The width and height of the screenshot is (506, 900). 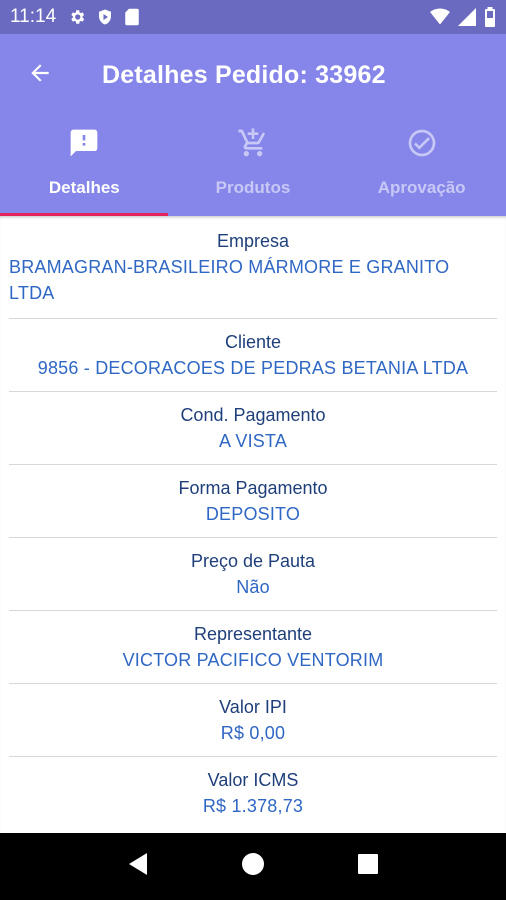 What do you see at coordinates (253, 720) in the screenshot?
I see `field-valor-ipi: Valor IPI R$ 0,00` at bounding box center [253, 720].